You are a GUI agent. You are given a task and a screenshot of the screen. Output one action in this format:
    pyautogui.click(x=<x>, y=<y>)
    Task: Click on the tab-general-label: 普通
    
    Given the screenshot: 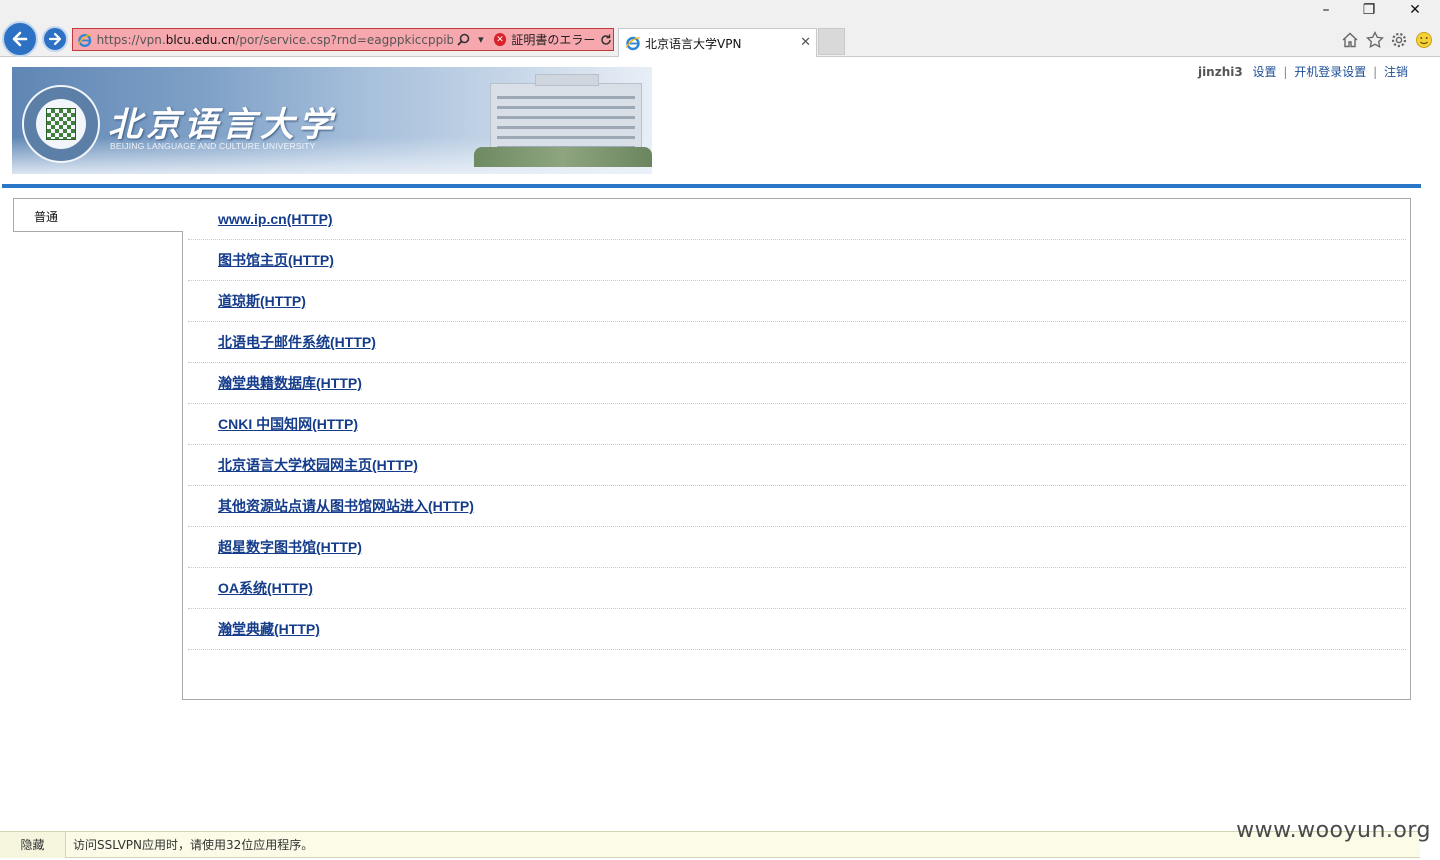 What is the action you would take?
    pyautogui.click(x=46, y=217)
    